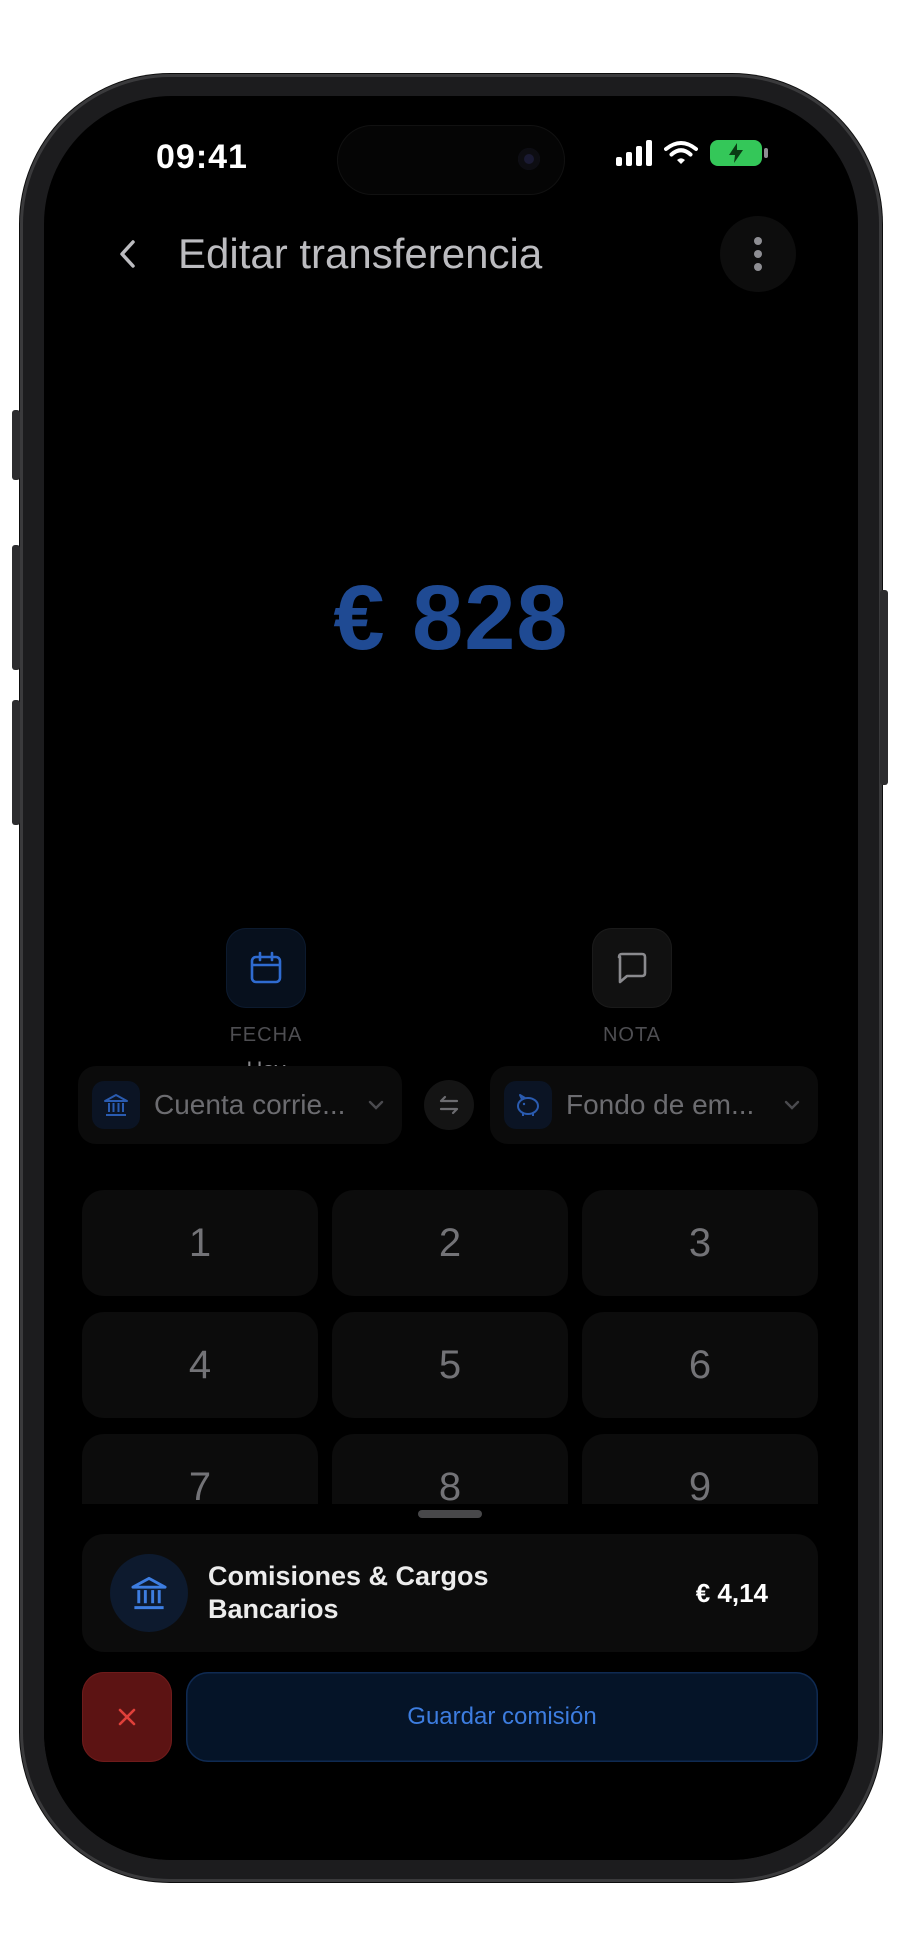 The image size is (900, 1955). What do you see at coordinates (700, 1243) in the screenshot?
I see `keypad-key-3: 3` at bounding box center [700, 1243].